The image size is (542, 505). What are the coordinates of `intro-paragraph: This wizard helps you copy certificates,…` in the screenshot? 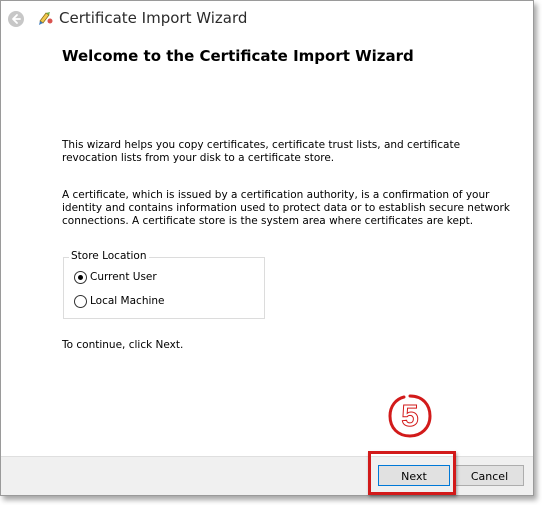 It's located at (261, 151).